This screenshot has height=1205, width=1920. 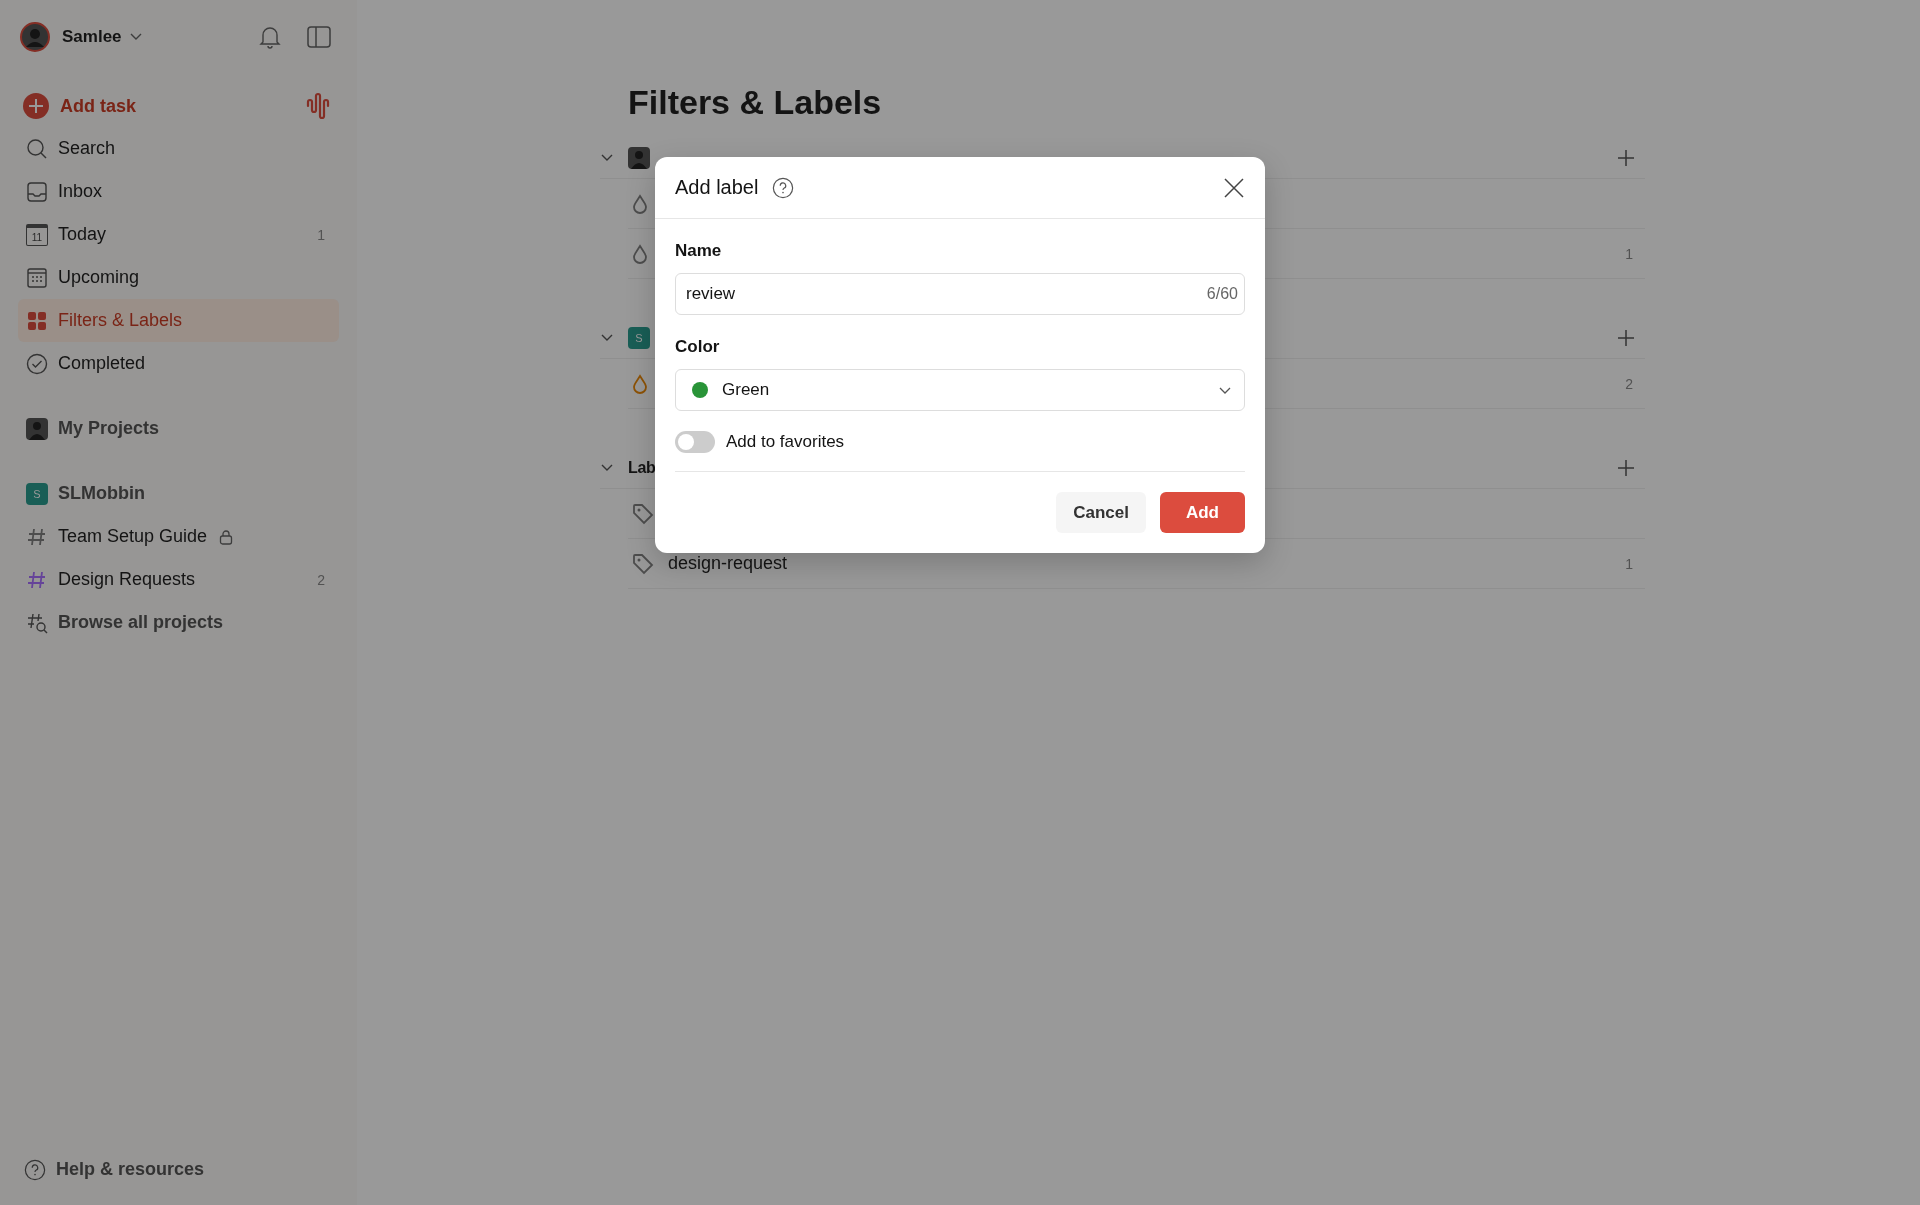 I want to click on plus-icon, so click(x=36, y=106).